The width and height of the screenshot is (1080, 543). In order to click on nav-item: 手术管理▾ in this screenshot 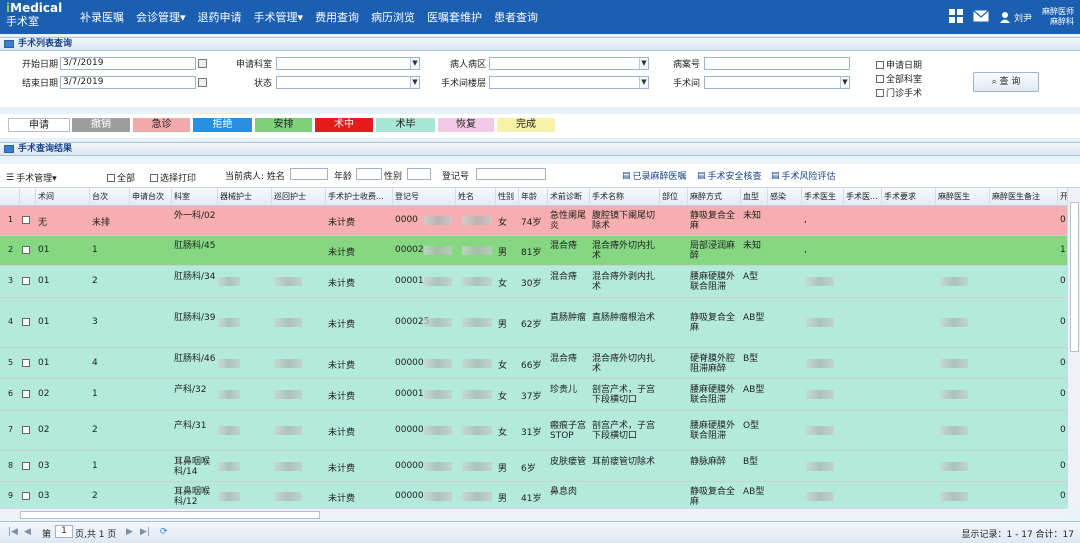, I will do `click(279, 17)`.